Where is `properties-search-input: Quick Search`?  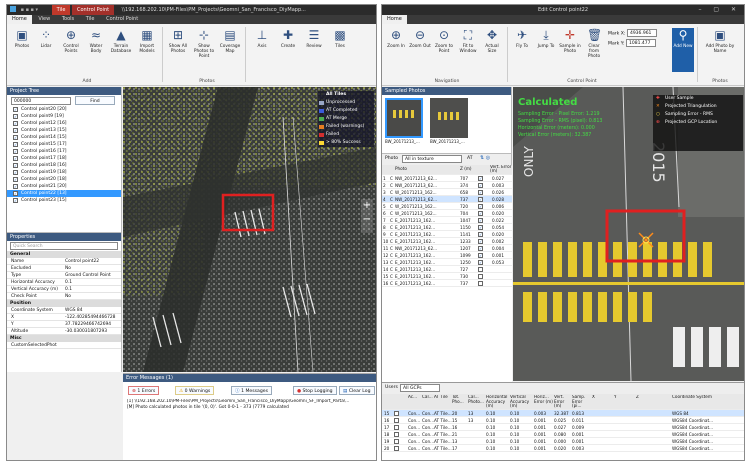
properties-search-input: Quick Search is located at coordinates (64, 246).